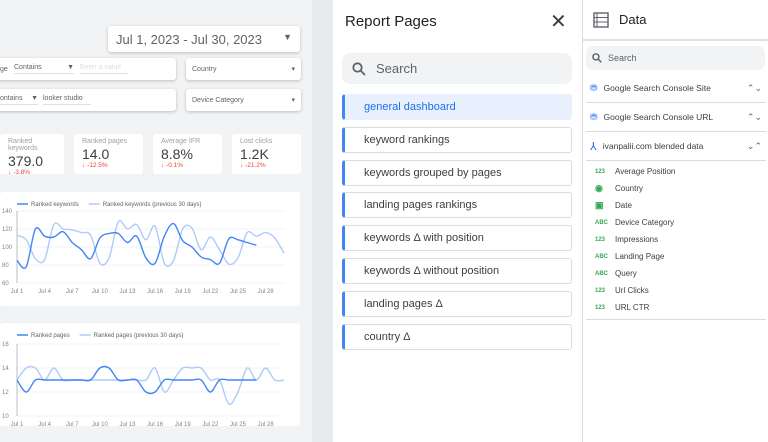 This screenshot has width=768, height=442. I want to click on field-name: Landing Page, so click(640, 256).